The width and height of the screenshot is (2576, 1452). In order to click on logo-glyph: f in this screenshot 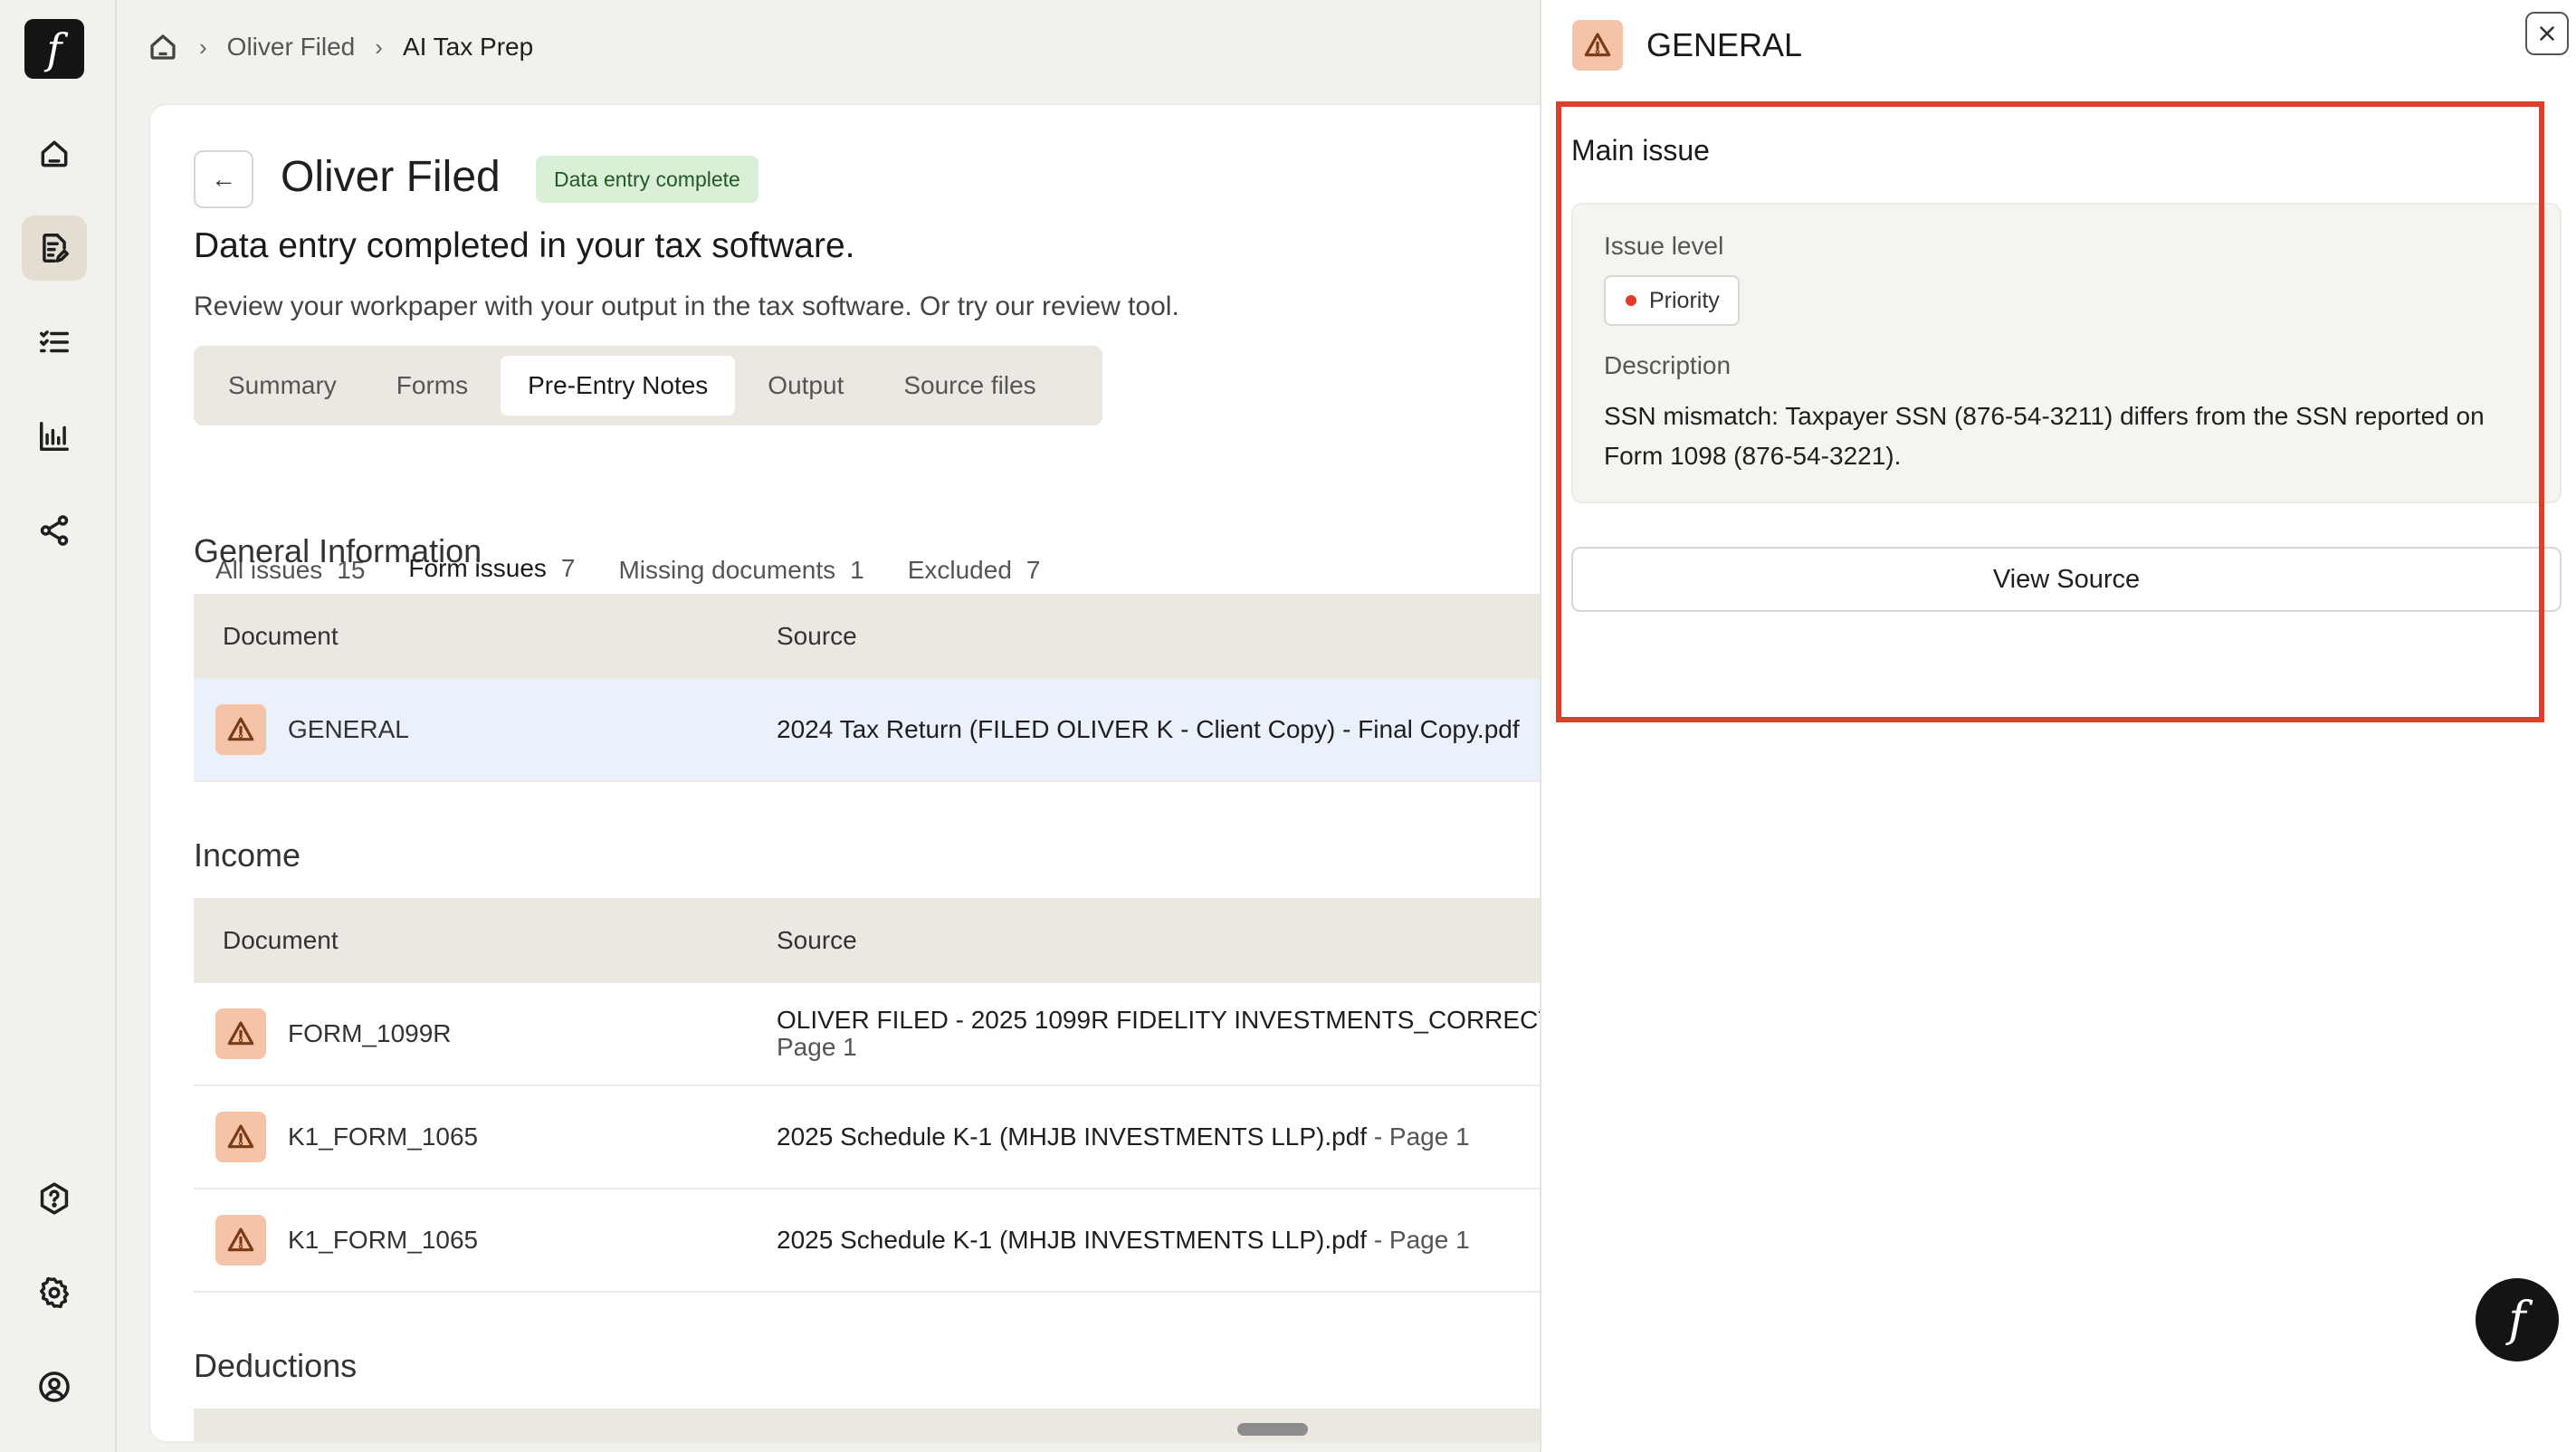, I will do `click(54, 48)`.